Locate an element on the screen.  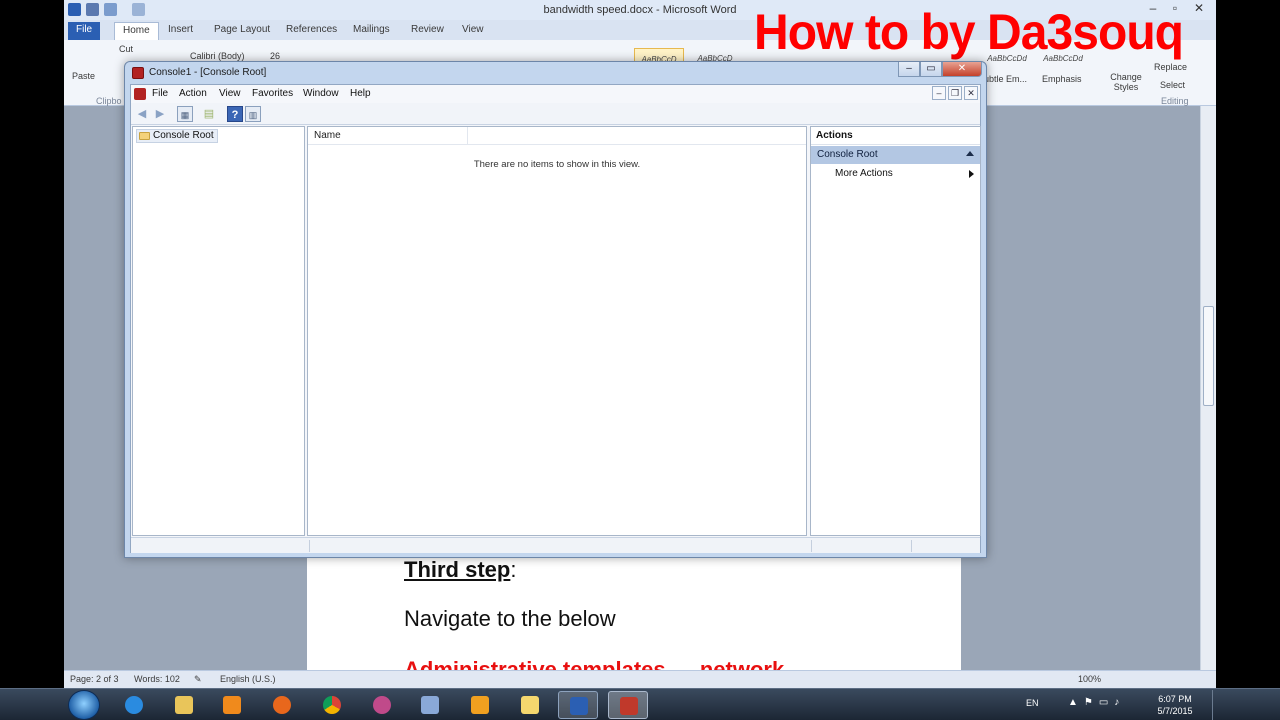
doc-restore-button: ❐ is located at coordinates (955, 93).